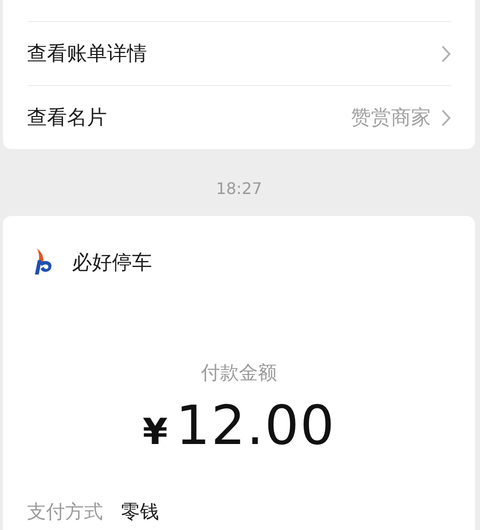 The width and height of the screenshot is (480, 530). What do you see at coordinates (391, 117) in the screenshot?
I see `row-value: 赞赏商家` at bounding box center [391, 117].